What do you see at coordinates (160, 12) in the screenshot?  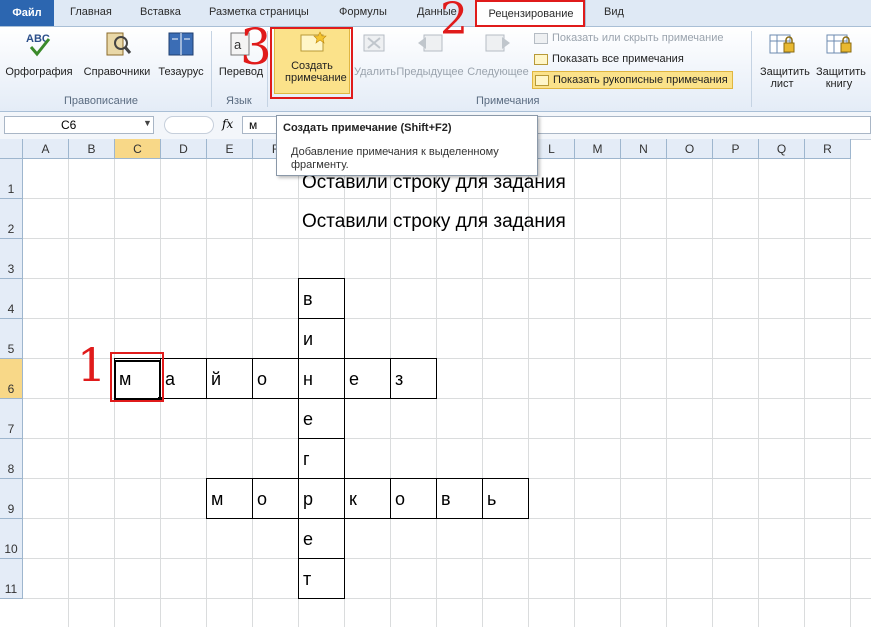 I see `tab-insert: Вставка` at bounding box center [160, 12].